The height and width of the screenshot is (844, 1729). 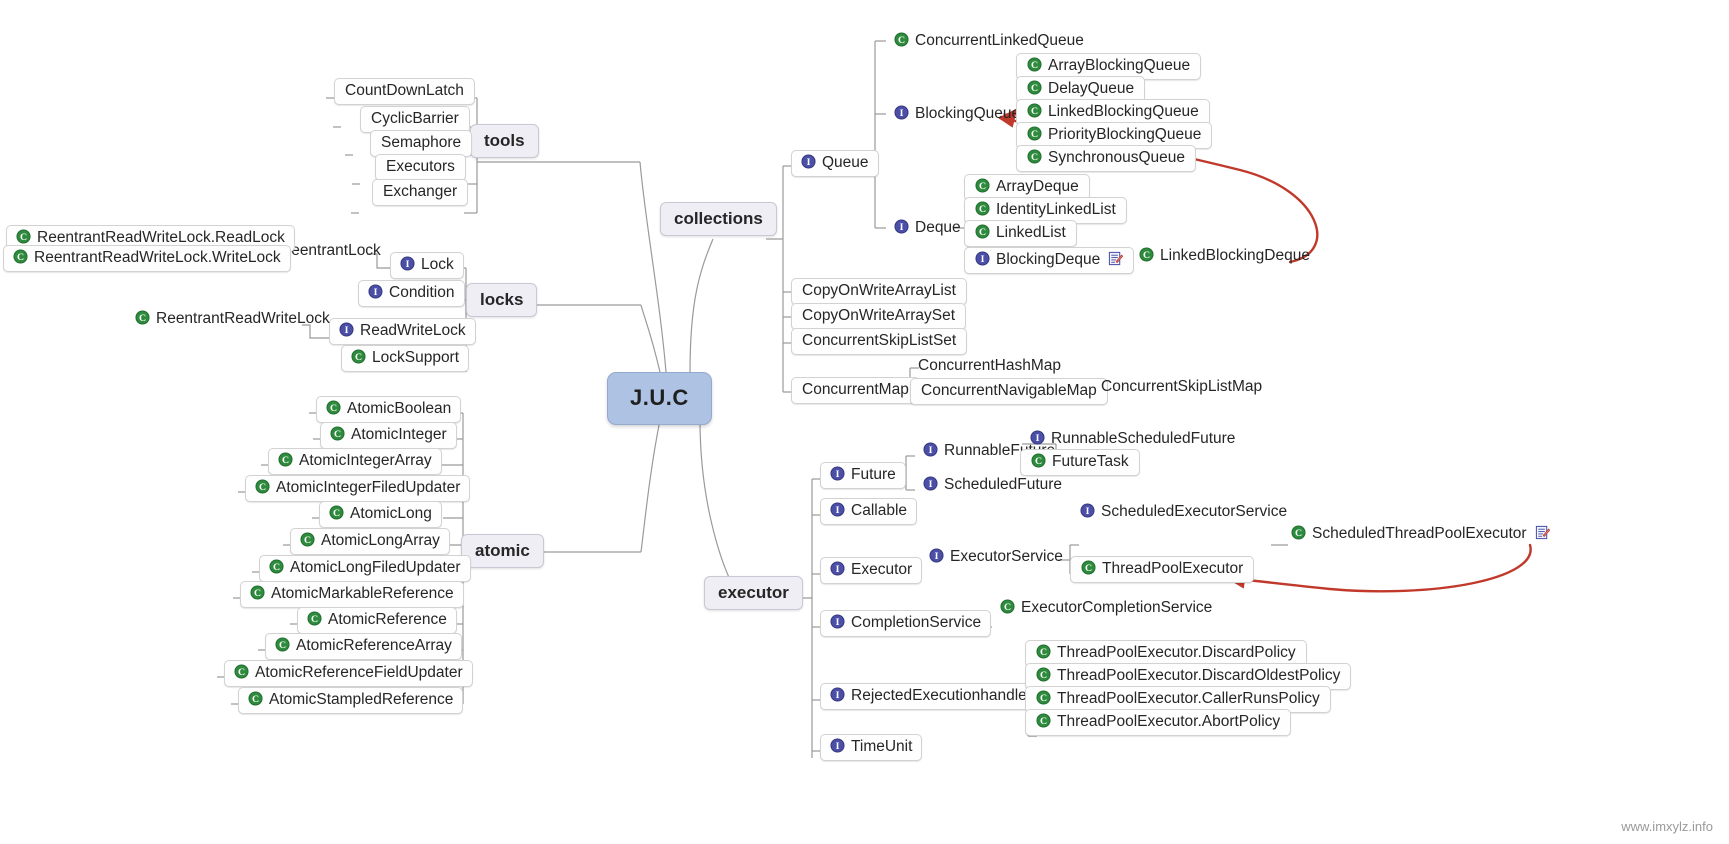 What do you see at coordinates (363, 646) in the screenshot?
I see `node-atomicreferencearray: C AtomicReferenceArray` at bounding box center [363, 646].